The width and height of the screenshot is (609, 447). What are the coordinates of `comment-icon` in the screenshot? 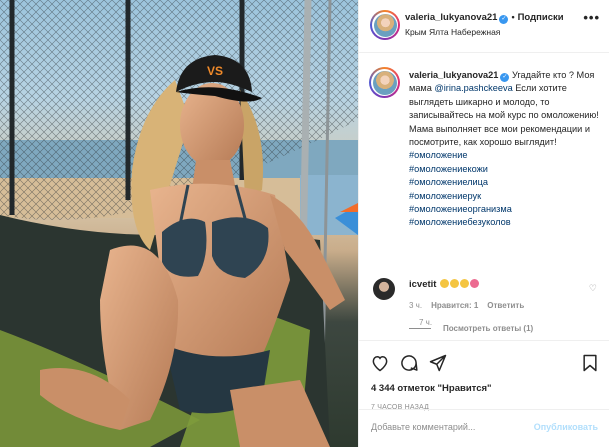 It's located at (409, 363).